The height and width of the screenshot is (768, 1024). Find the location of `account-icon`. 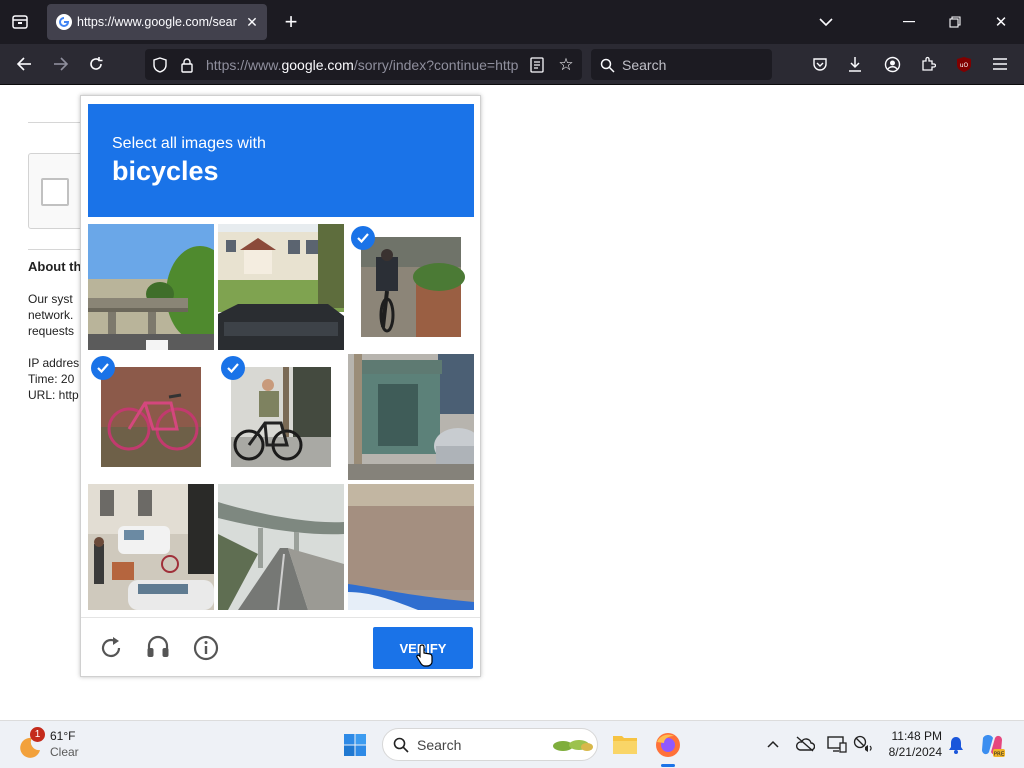

account-icon is located at coordinates (892, 64).